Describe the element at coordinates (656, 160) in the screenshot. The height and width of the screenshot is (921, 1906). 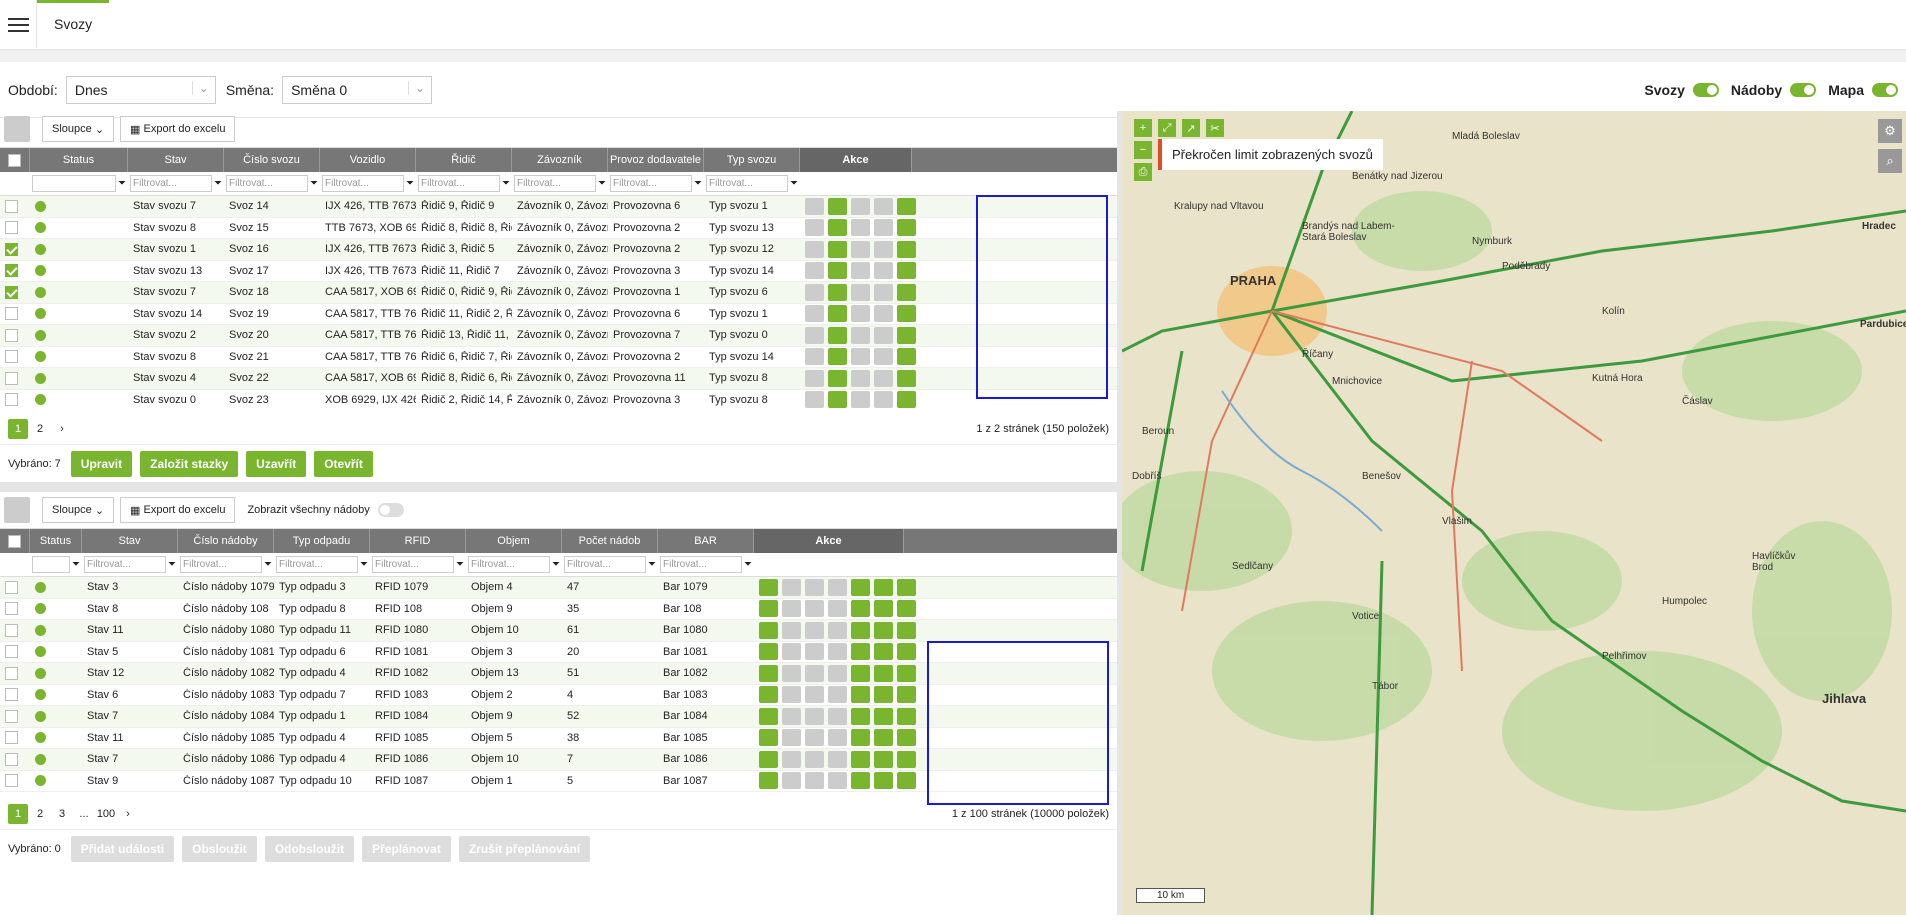
I see `column-header: Provoz dodavatele` at that location.